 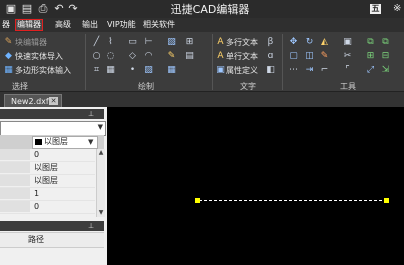 I want to click on fillet-icon: ⌐, so click(x=324, y=70).